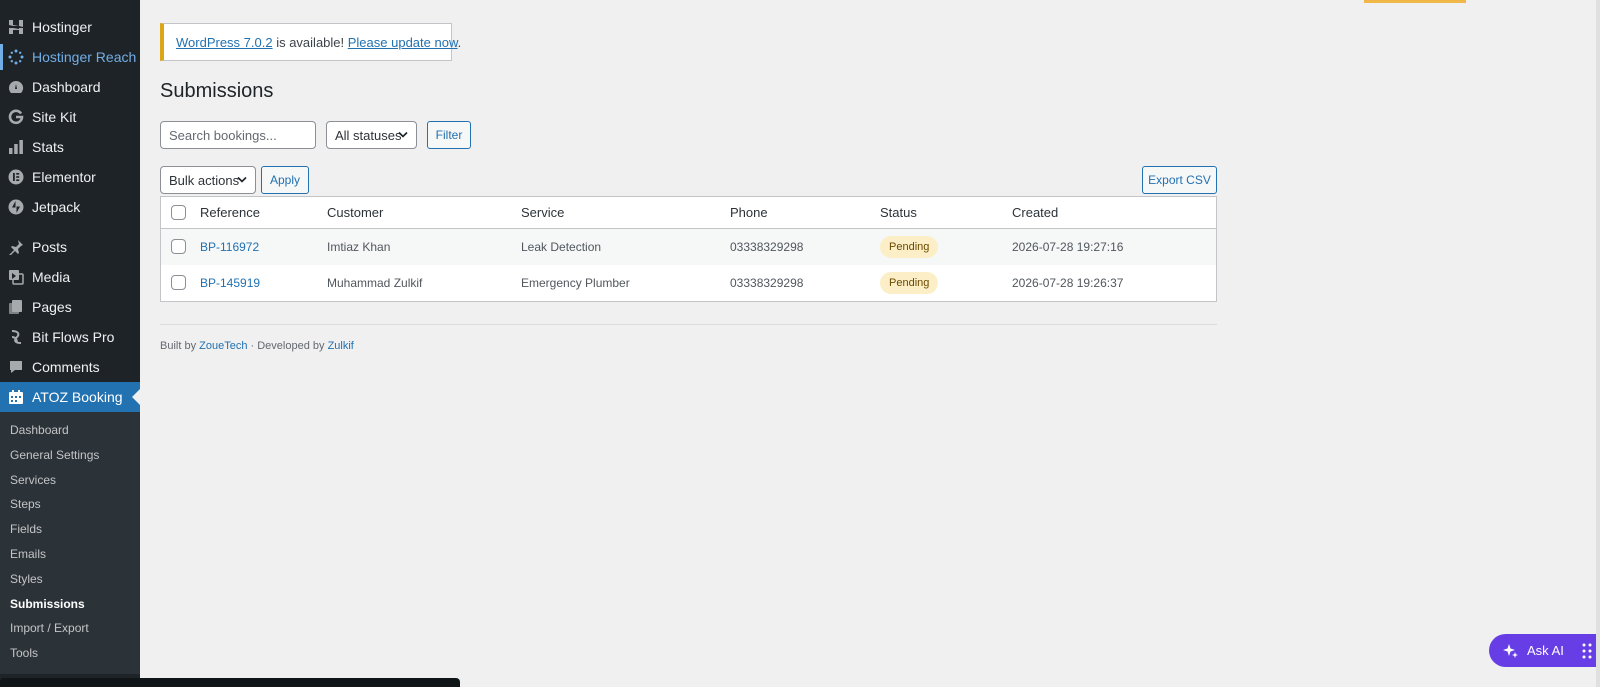 The height and width of the screenshot is (687, 1600). What do you see at coordinates (575, 283) in the screenshot?
I see `service-cell: Emergency Plumber` at bounding box center [575, 283].